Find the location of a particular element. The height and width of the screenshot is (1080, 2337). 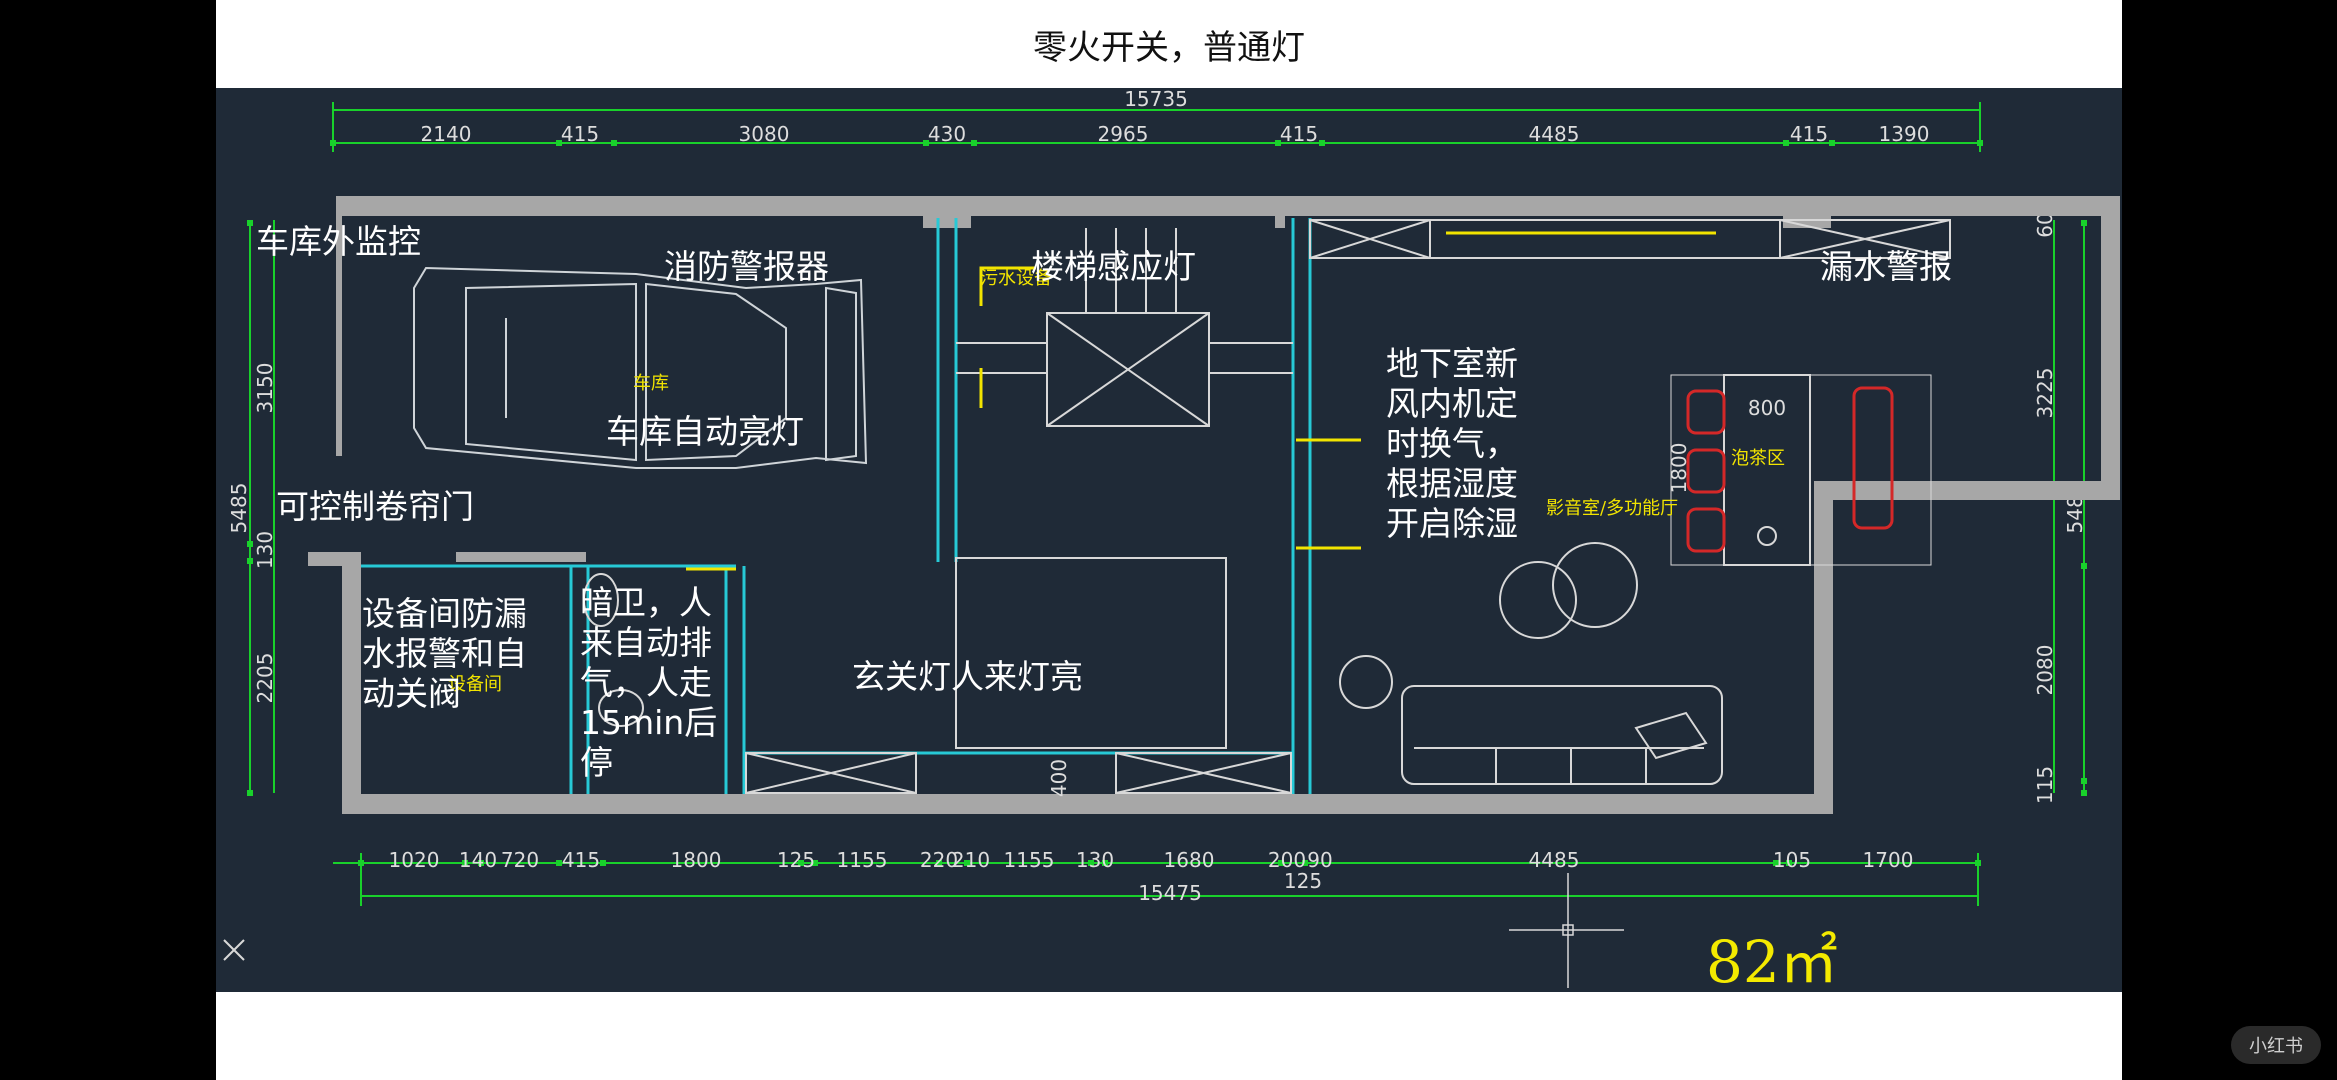

dim-label: 1020 is located at coordinates (414, 860).